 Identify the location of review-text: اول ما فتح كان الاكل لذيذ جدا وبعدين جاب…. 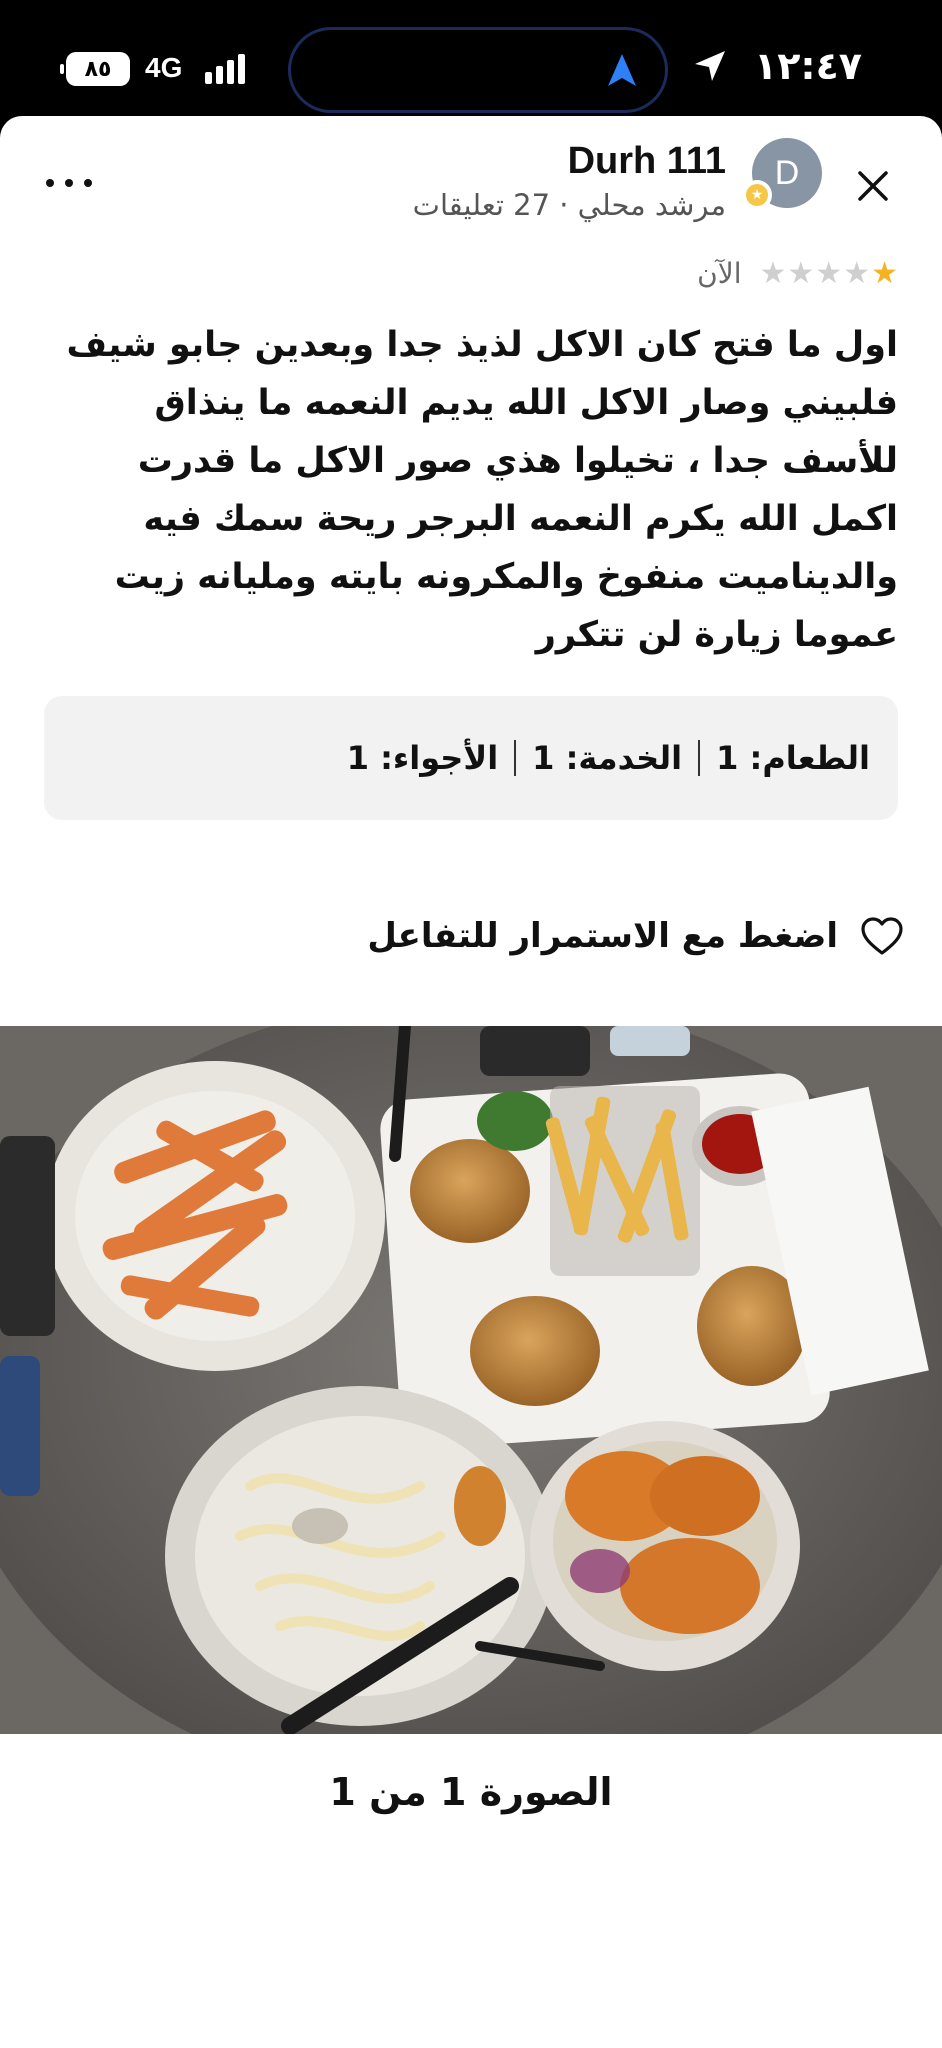
(482, 490).